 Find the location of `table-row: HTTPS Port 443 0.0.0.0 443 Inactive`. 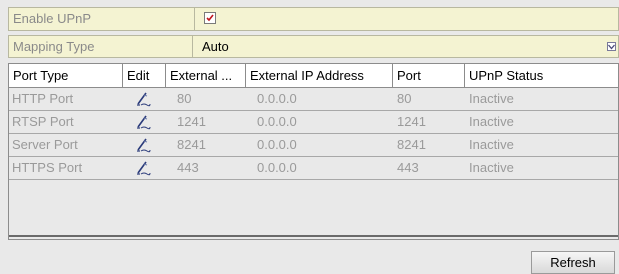

table-row: HTTPS Port 443 0.0.0.0 443 Inactive is located at coordinates (313, 168).